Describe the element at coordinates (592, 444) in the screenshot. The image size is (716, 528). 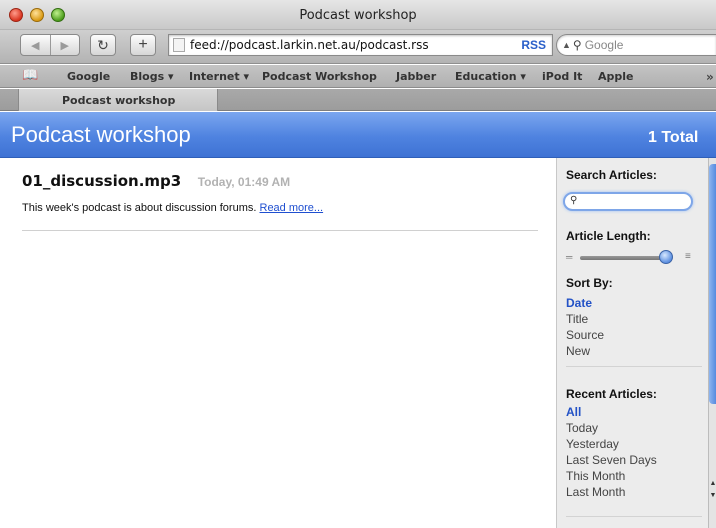
I see `recent-yesterday: Yesterday` at that location.